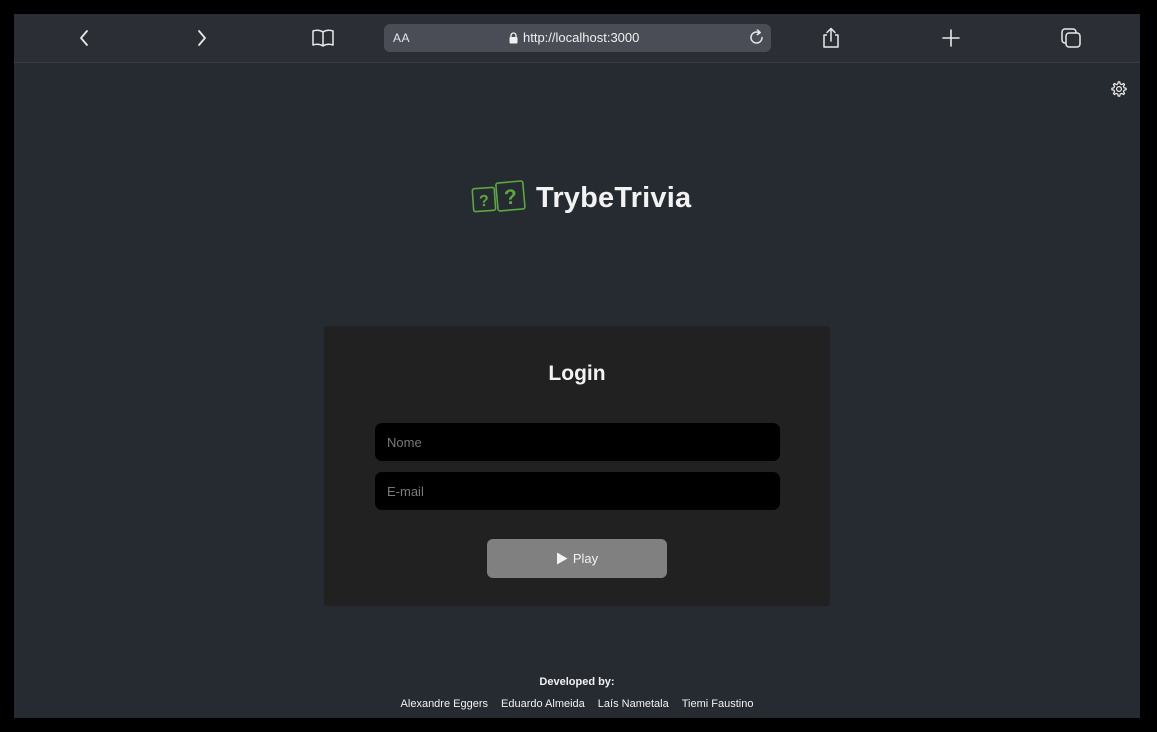 The image size is (1157, 732). I want to click on email-input, so click(577, 491).